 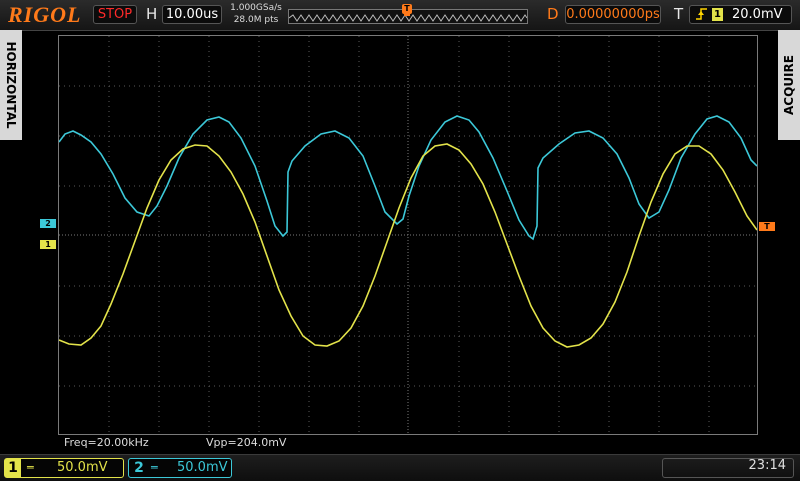 What do you see at coordinates (256, 14) in the screenshot?
I see `acquisition-info: 1.000GSa/s 28.0M pts` at bounding box center [256, 14].